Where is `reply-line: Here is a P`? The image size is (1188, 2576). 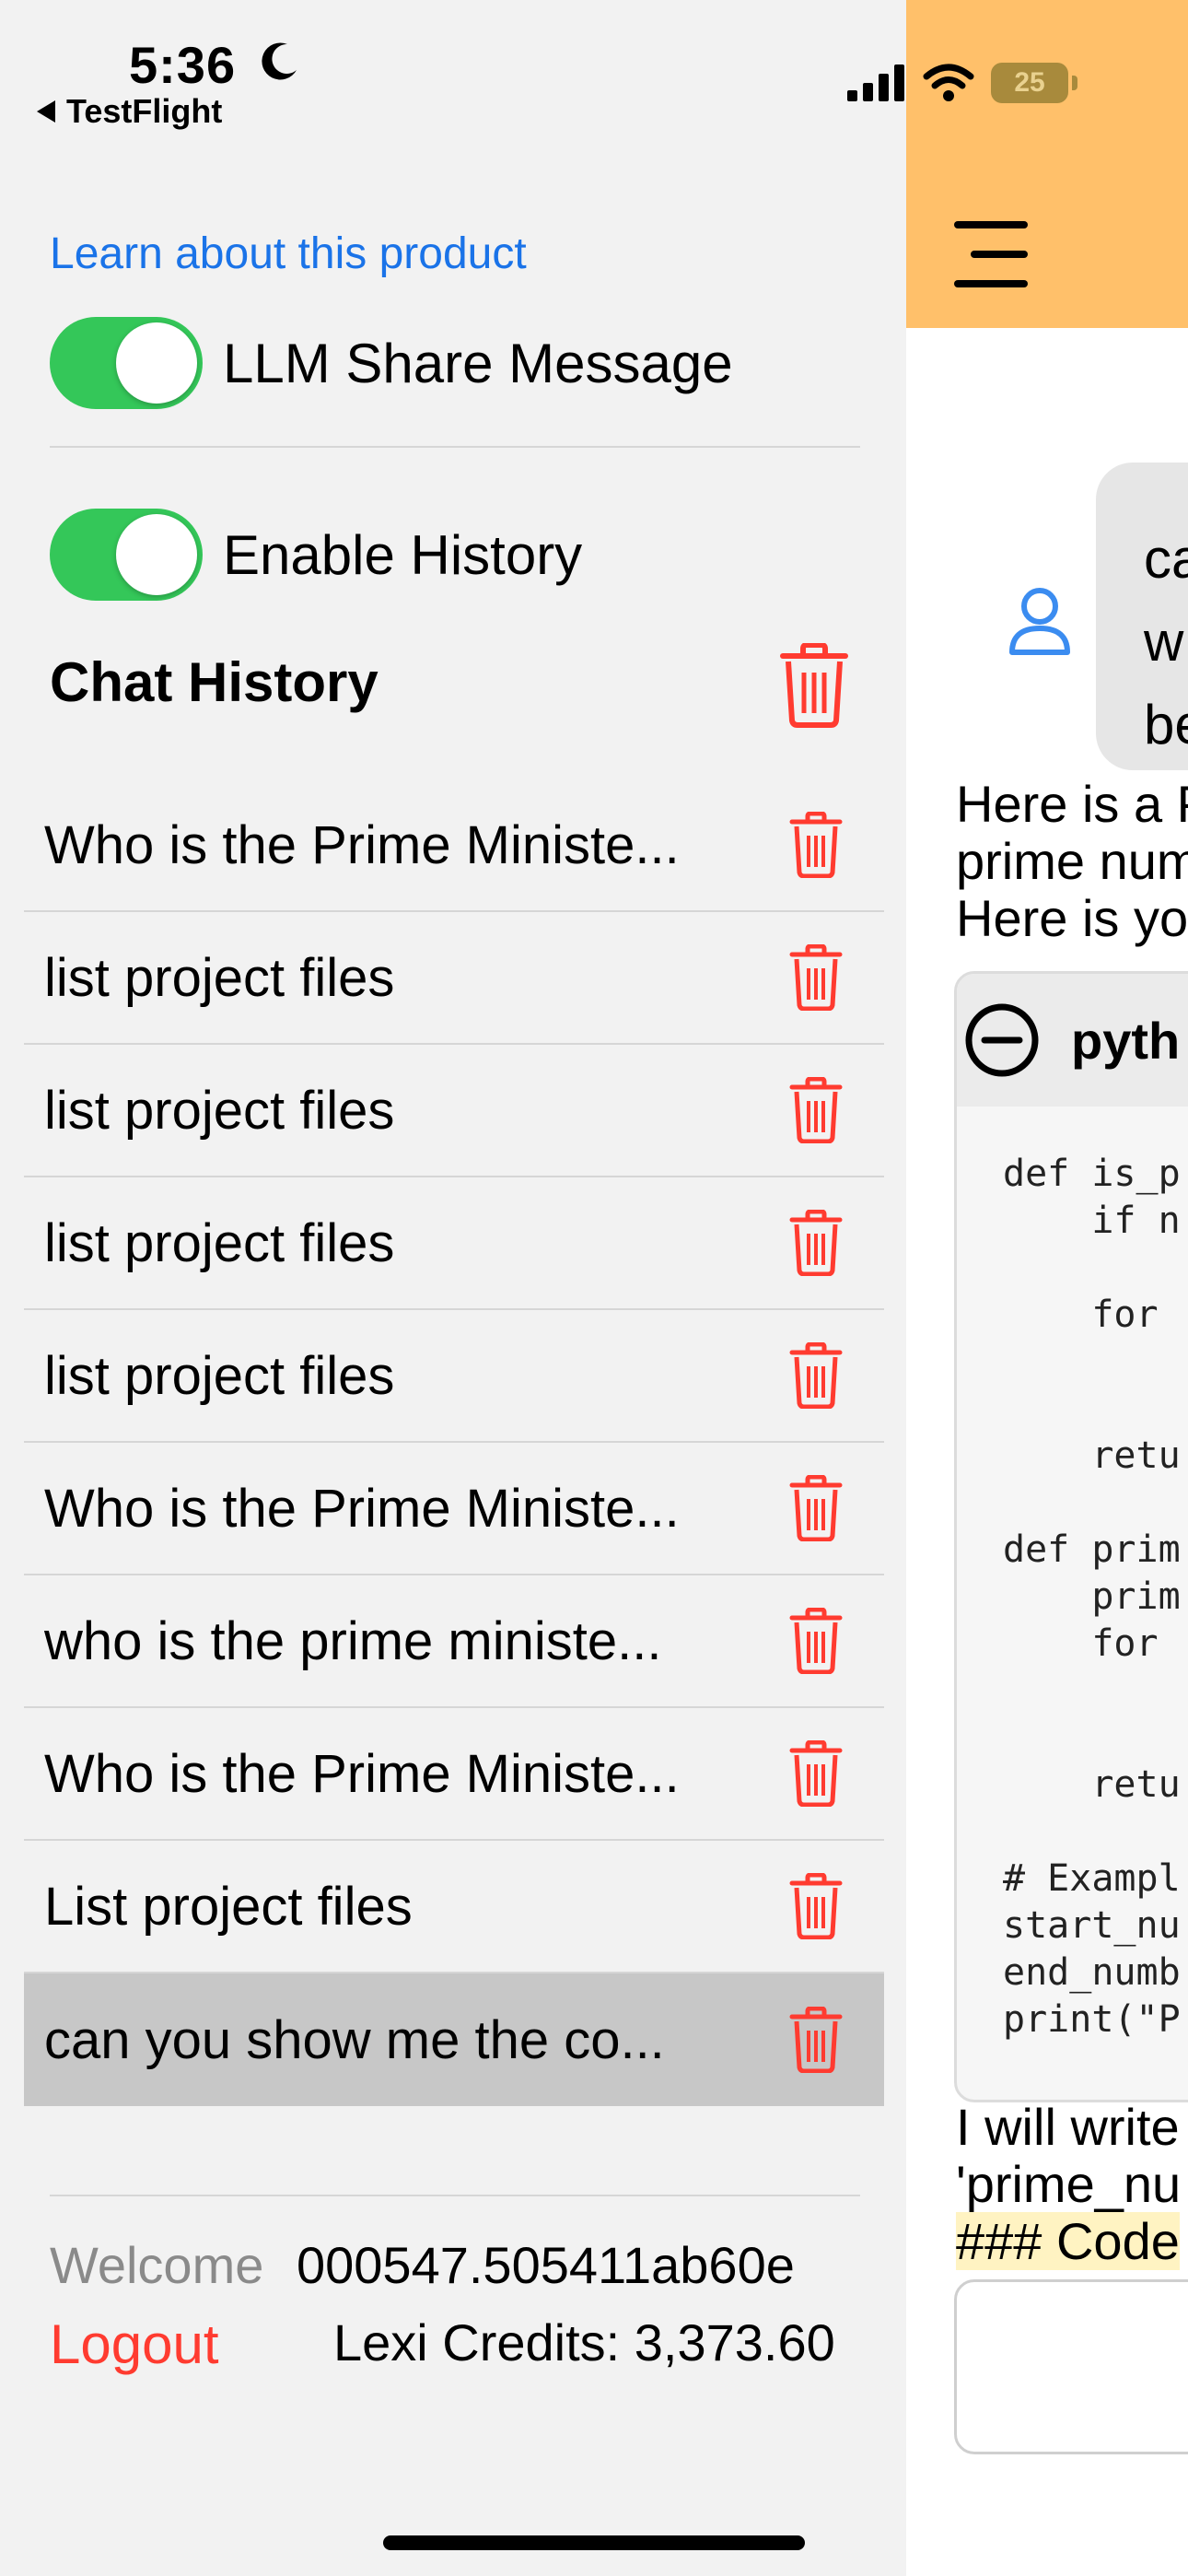 reply-line: Here is a P is located at coordinates (1072, 804).